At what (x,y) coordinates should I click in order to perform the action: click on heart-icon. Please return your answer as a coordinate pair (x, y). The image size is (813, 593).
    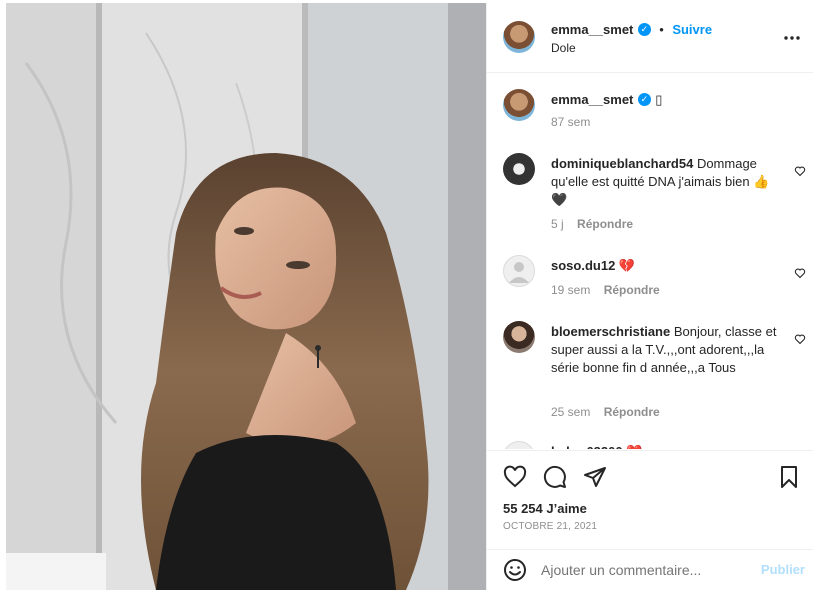
    Looking at the image, I should click on (515, 477).